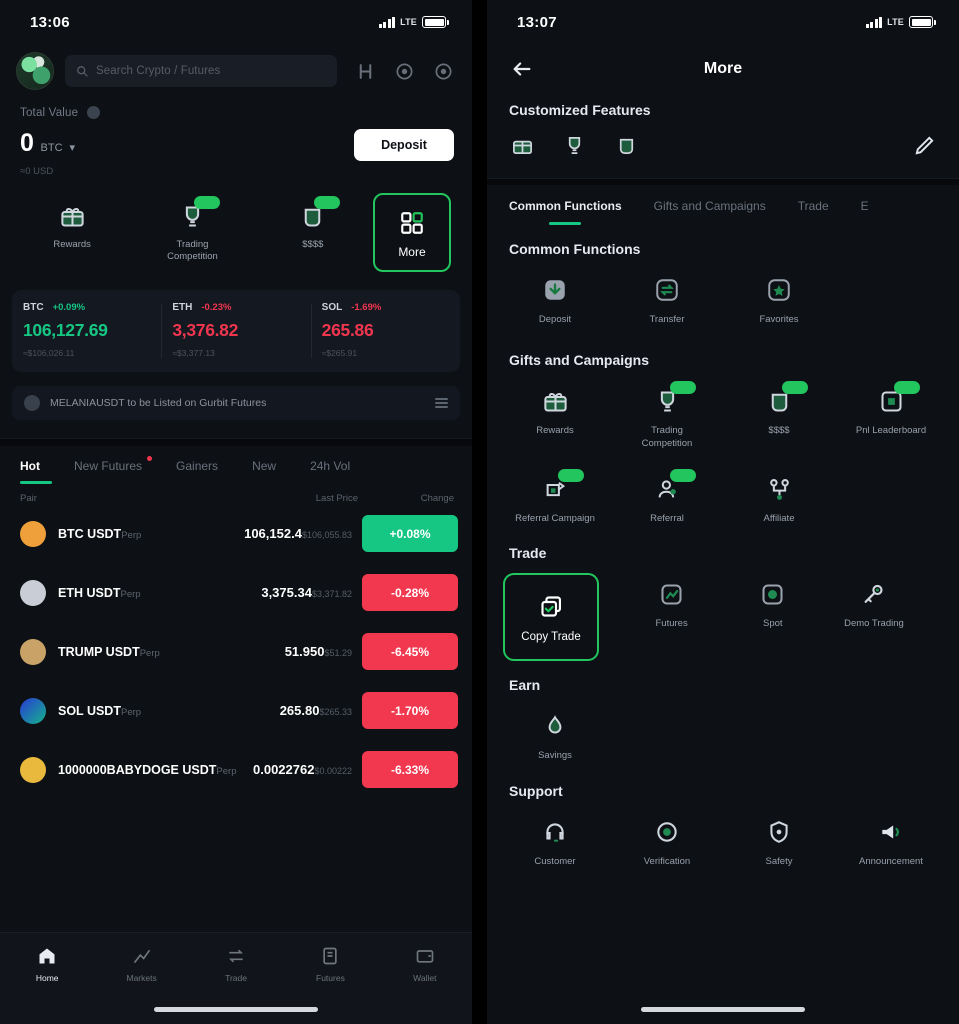 This screenshot has width=959, height=1024. I want to click on feature-customer: Customer, so click(555, 840).